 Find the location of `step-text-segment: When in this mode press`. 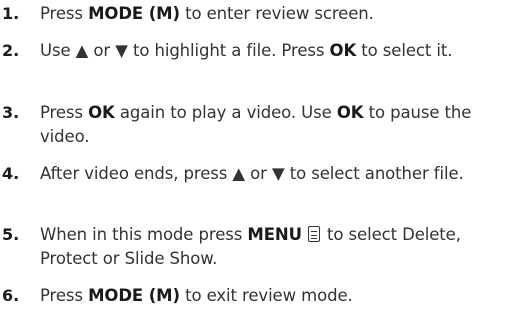

step-text-segment: When in this mode press is located at coordinates (144, 234).